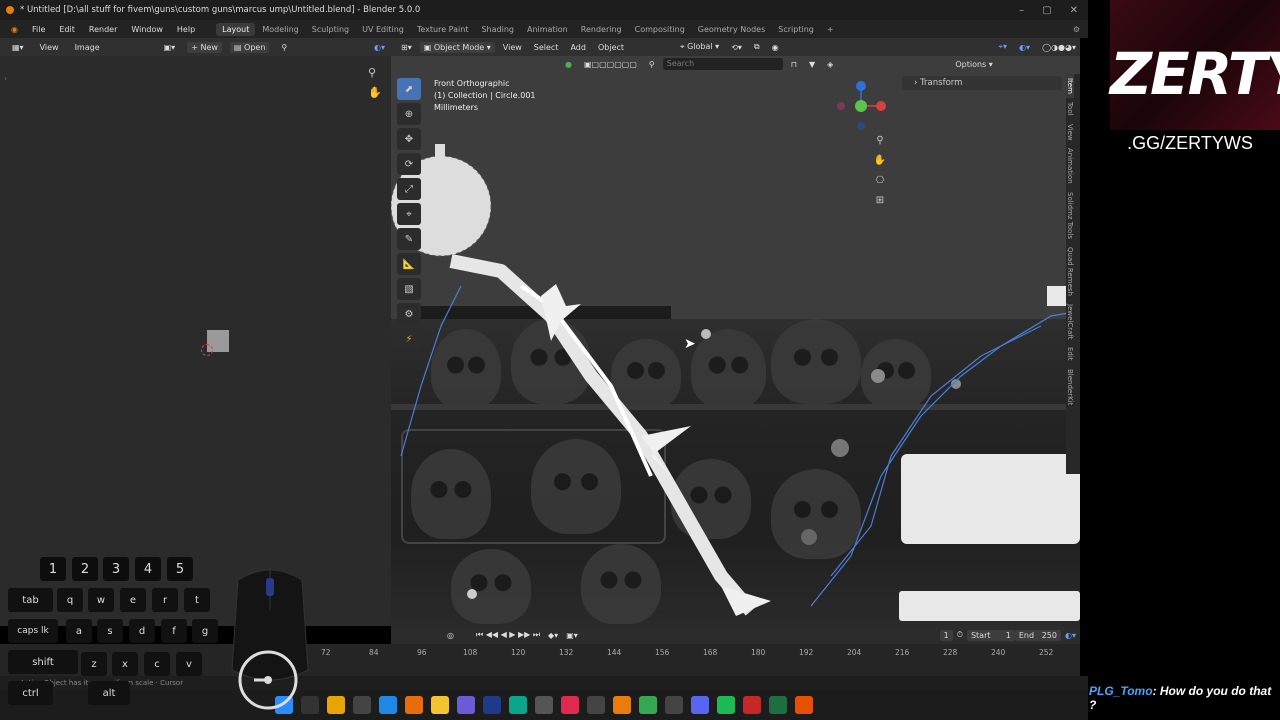  Describe the element at coordinates (409, 164) in the screenshot. I see `rotate-tool-icon: ⟳` at that location.